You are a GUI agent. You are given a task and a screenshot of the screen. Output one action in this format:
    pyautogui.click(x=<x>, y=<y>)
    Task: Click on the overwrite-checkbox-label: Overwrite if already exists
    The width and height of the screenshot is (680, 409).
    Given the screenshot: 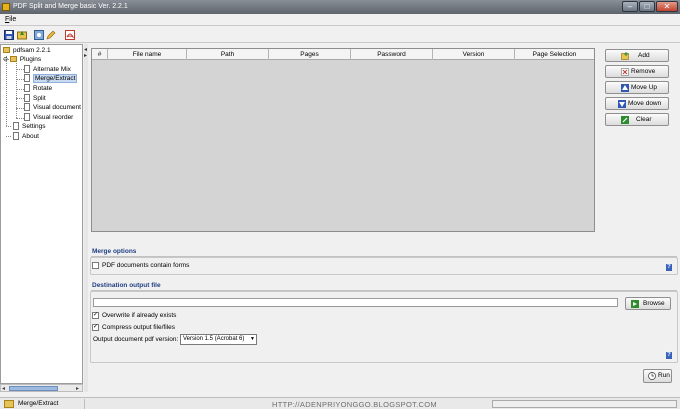 What is the action you would take?
    pyautogui.click(x=139, y=315)
    